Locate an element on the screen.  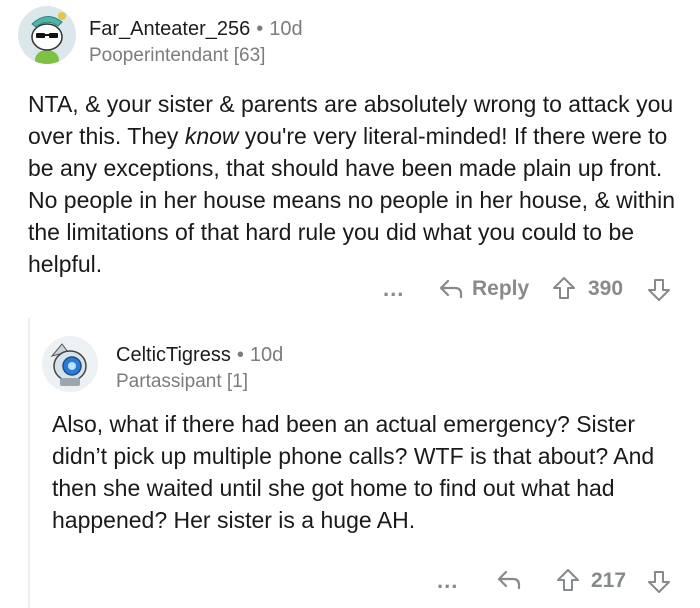
reply-button: Reply is located at coordinates (483, 289).